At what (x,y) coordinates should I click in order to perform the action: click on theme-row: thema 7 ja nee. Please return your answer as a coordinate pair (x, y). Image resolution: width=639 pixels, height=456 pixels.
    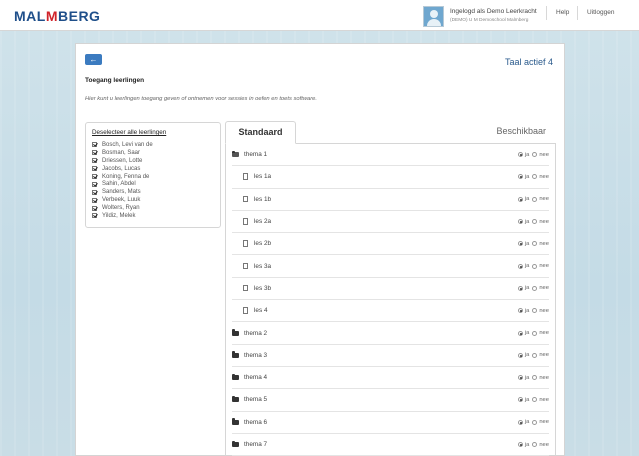
    Looking at the image, I should click on (390, 445).